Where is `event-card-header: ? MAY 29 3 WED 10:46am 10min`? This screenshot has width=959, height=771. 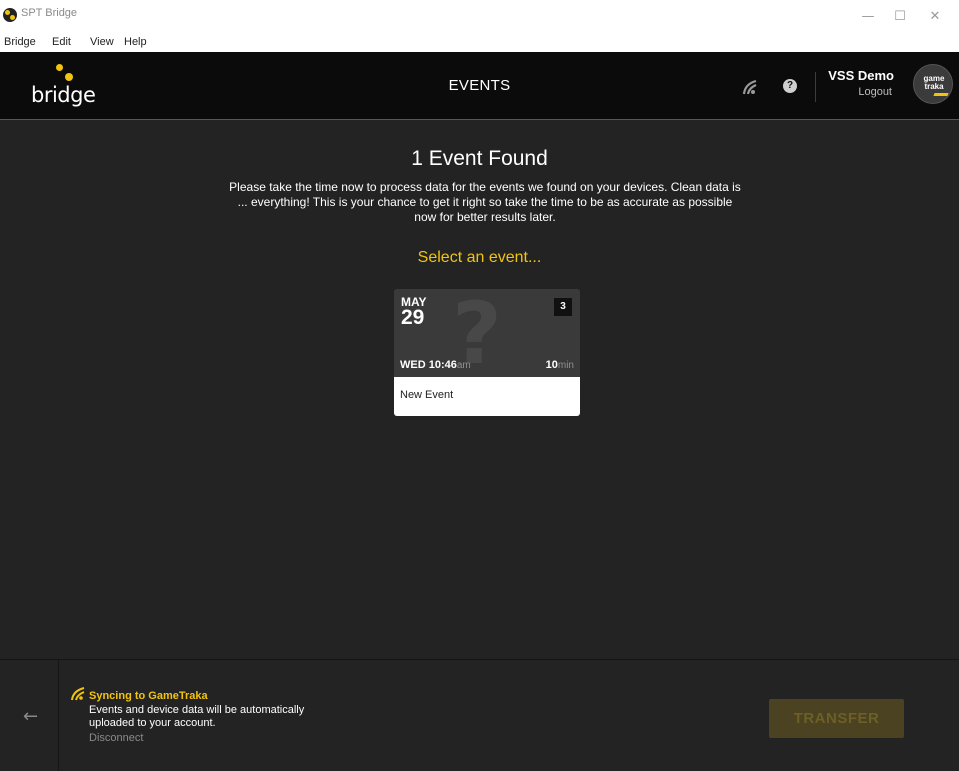
event-card-header: ? MAY 29 3 WED 10:46am 10min is located at coordinates (487, 333).